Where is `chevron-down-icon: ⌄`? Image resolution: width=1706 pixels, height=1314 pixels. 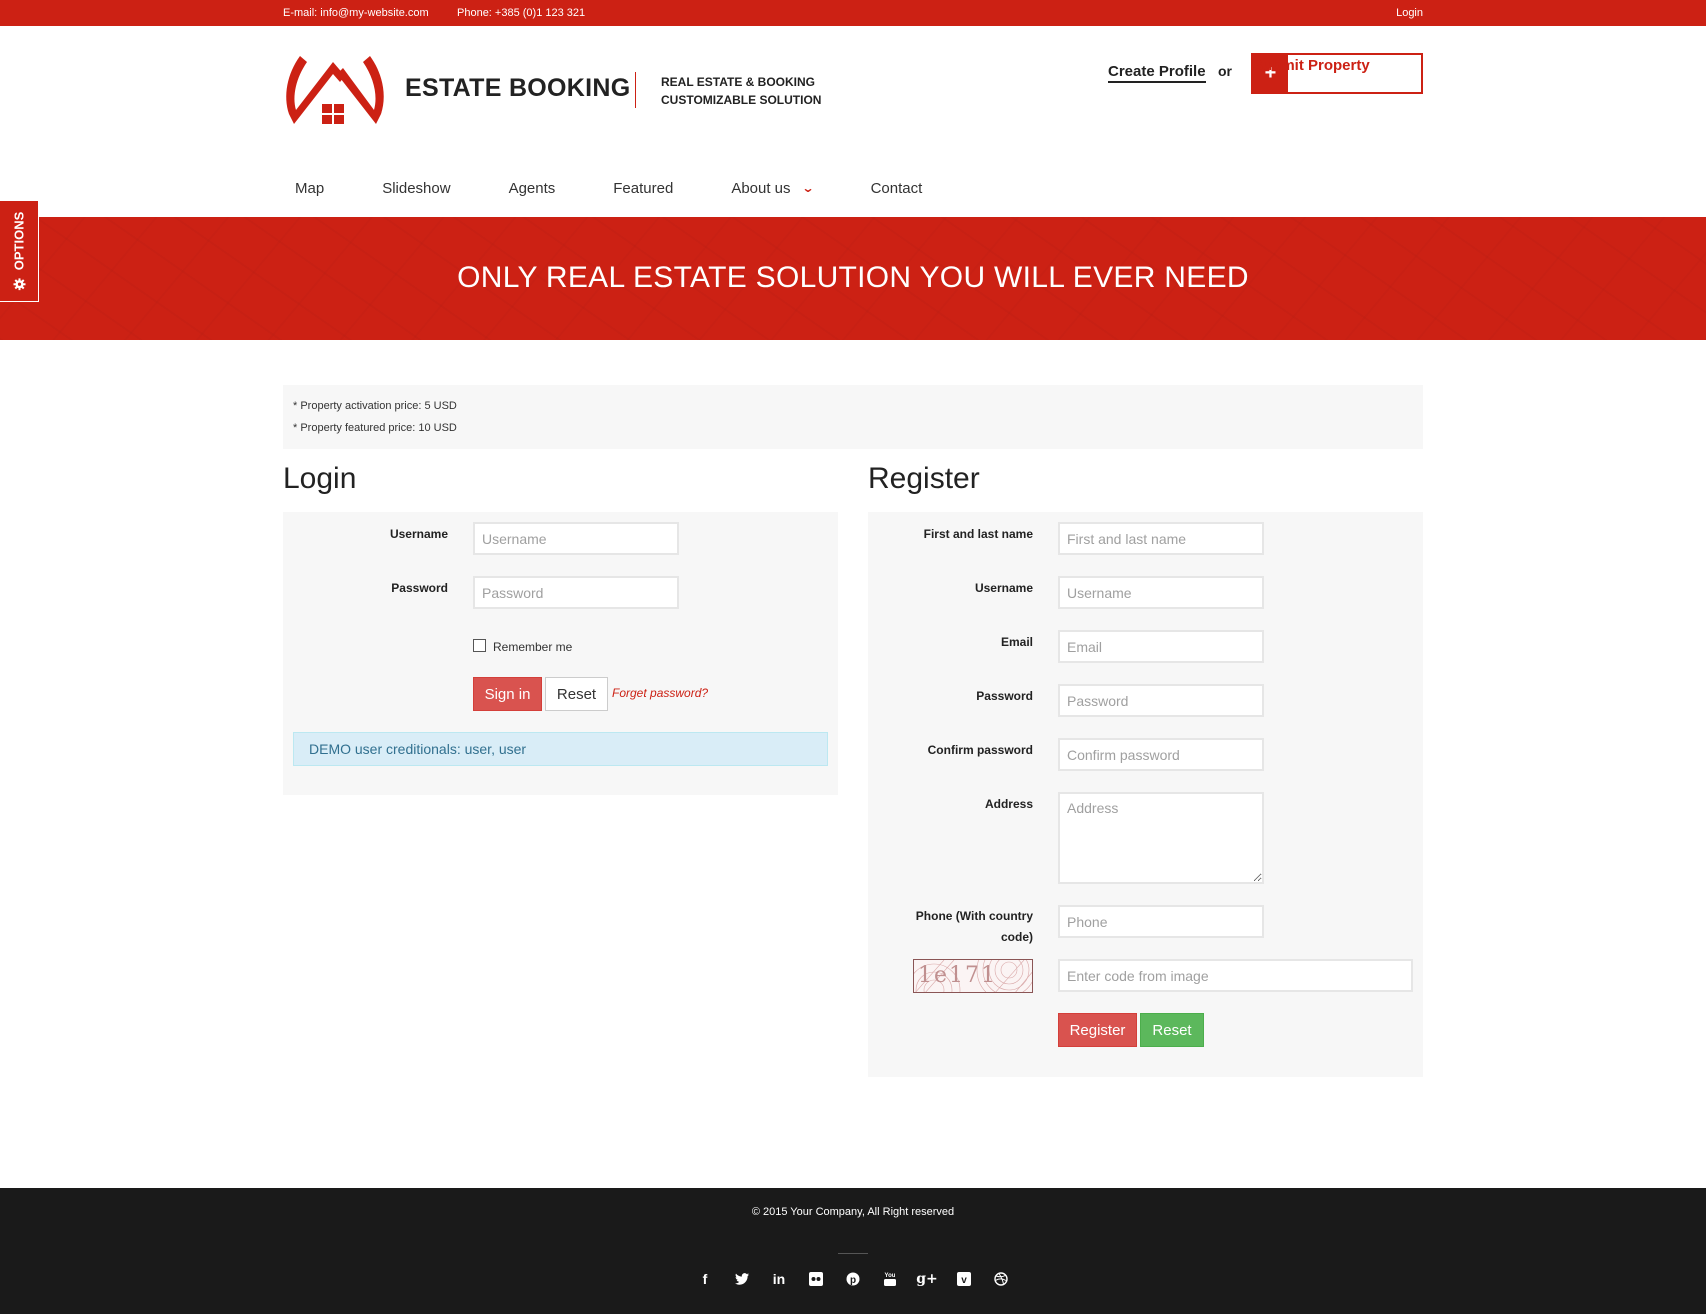 chevron-down-icon: ⌄ is located at coordinates (808, 188).